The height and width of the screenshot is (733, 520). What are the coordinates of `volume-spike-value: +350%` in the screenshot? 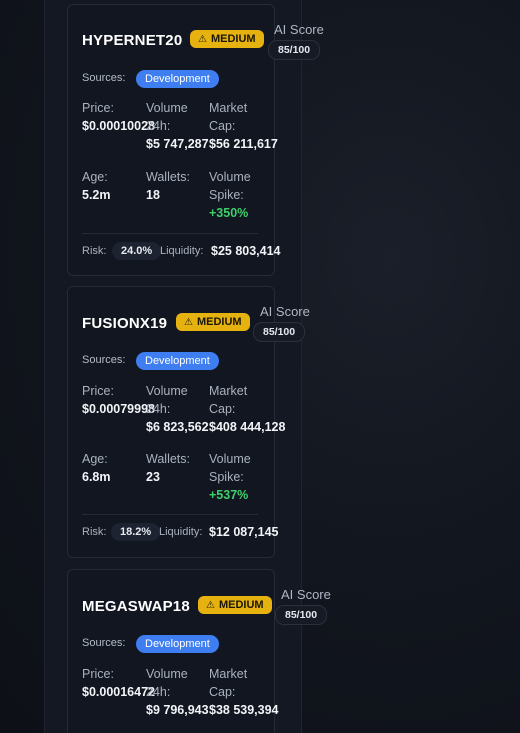 It's located at (229, 213).